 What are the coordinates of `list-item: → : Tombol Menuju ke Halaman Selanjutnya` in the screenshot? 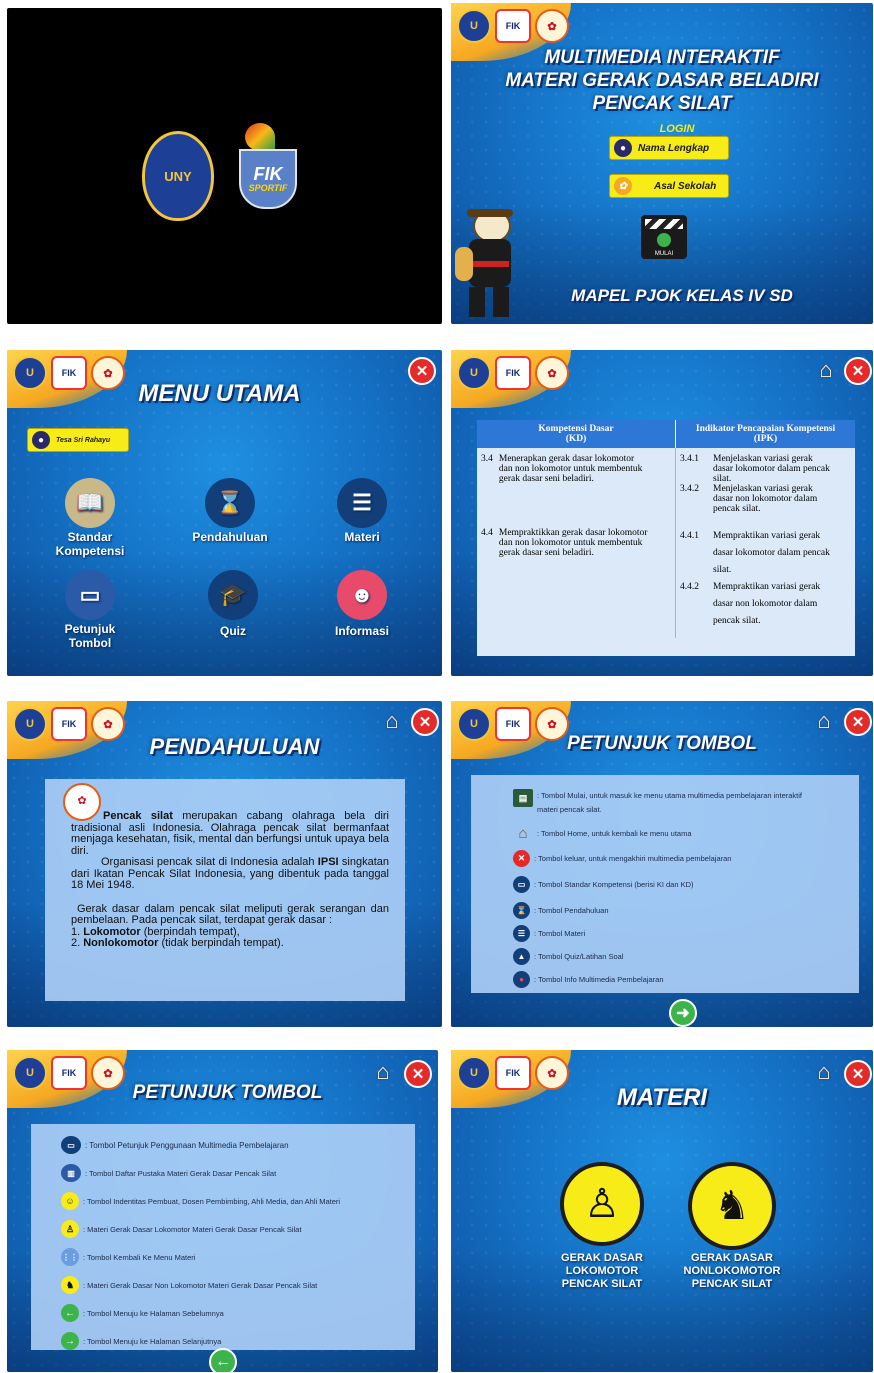 It's located at (235, 1341).